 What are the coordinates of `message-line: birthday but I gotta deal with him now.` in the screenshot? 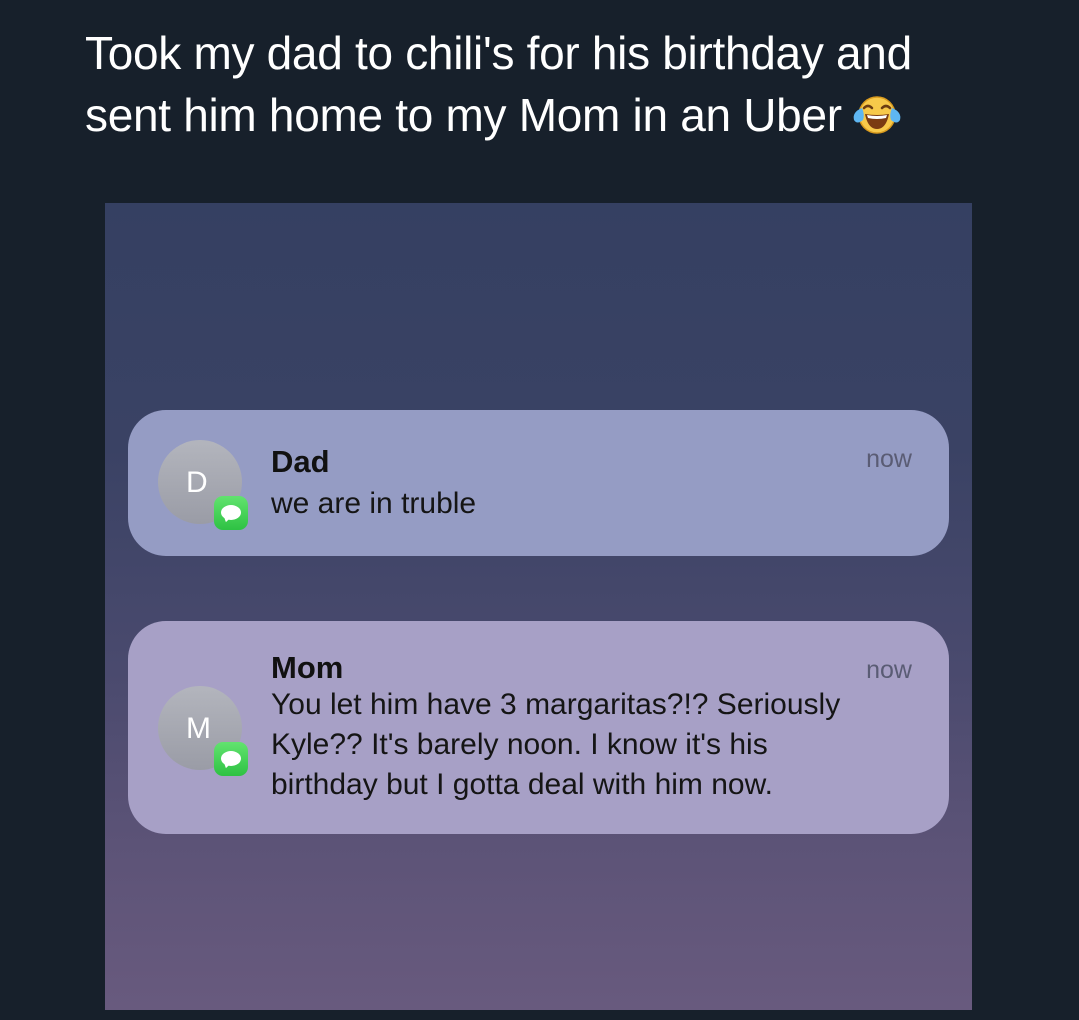 It's located at (522, 784).